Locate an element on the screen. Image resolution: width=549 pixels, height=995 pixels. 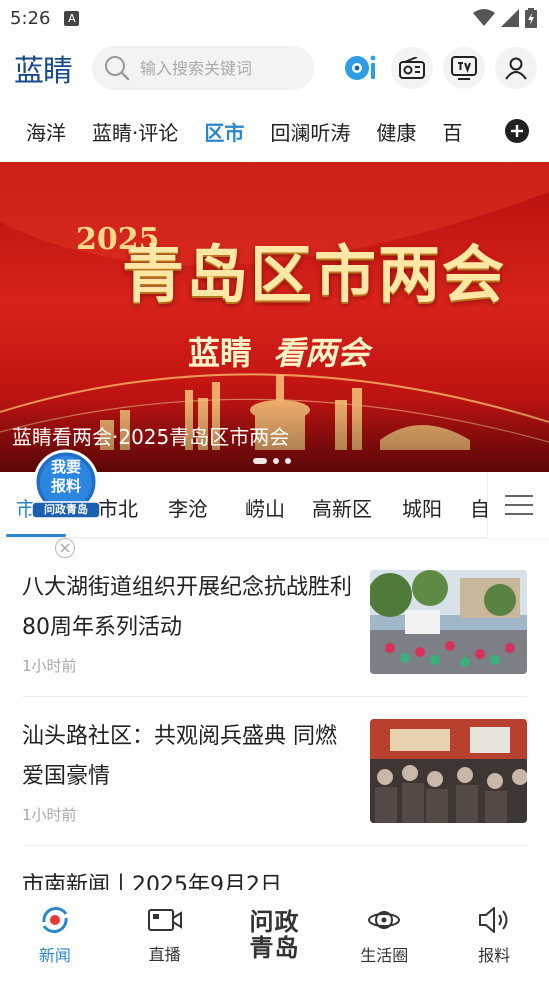
nav-report: 报料 is located at coordinates (494, 935).